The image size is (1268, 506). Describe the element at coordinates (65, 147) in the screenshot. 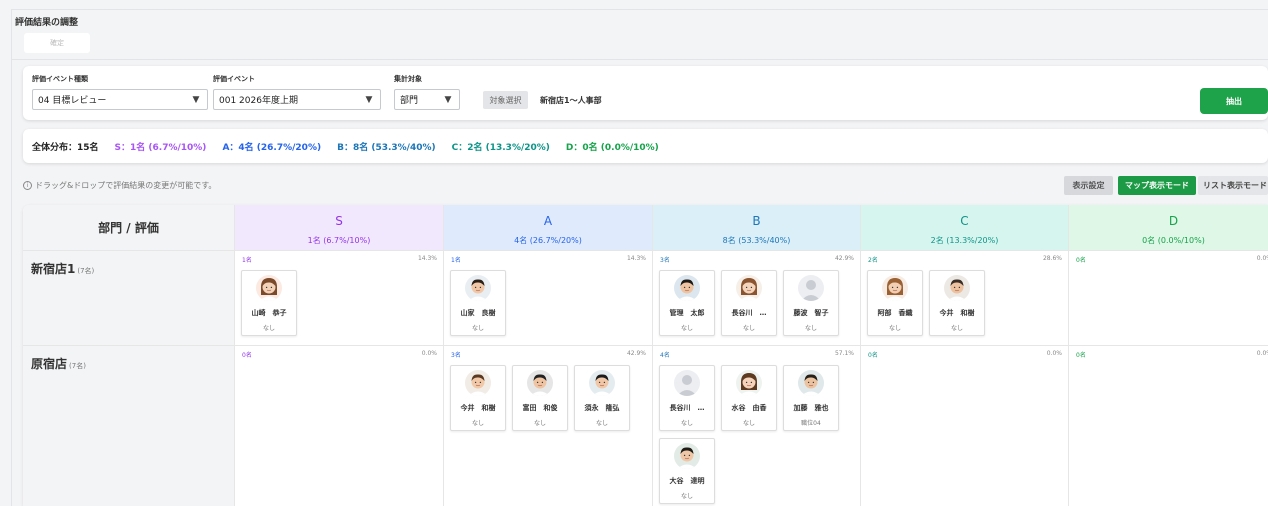

I see `distribution-total: 全体分布：15名` at that location.